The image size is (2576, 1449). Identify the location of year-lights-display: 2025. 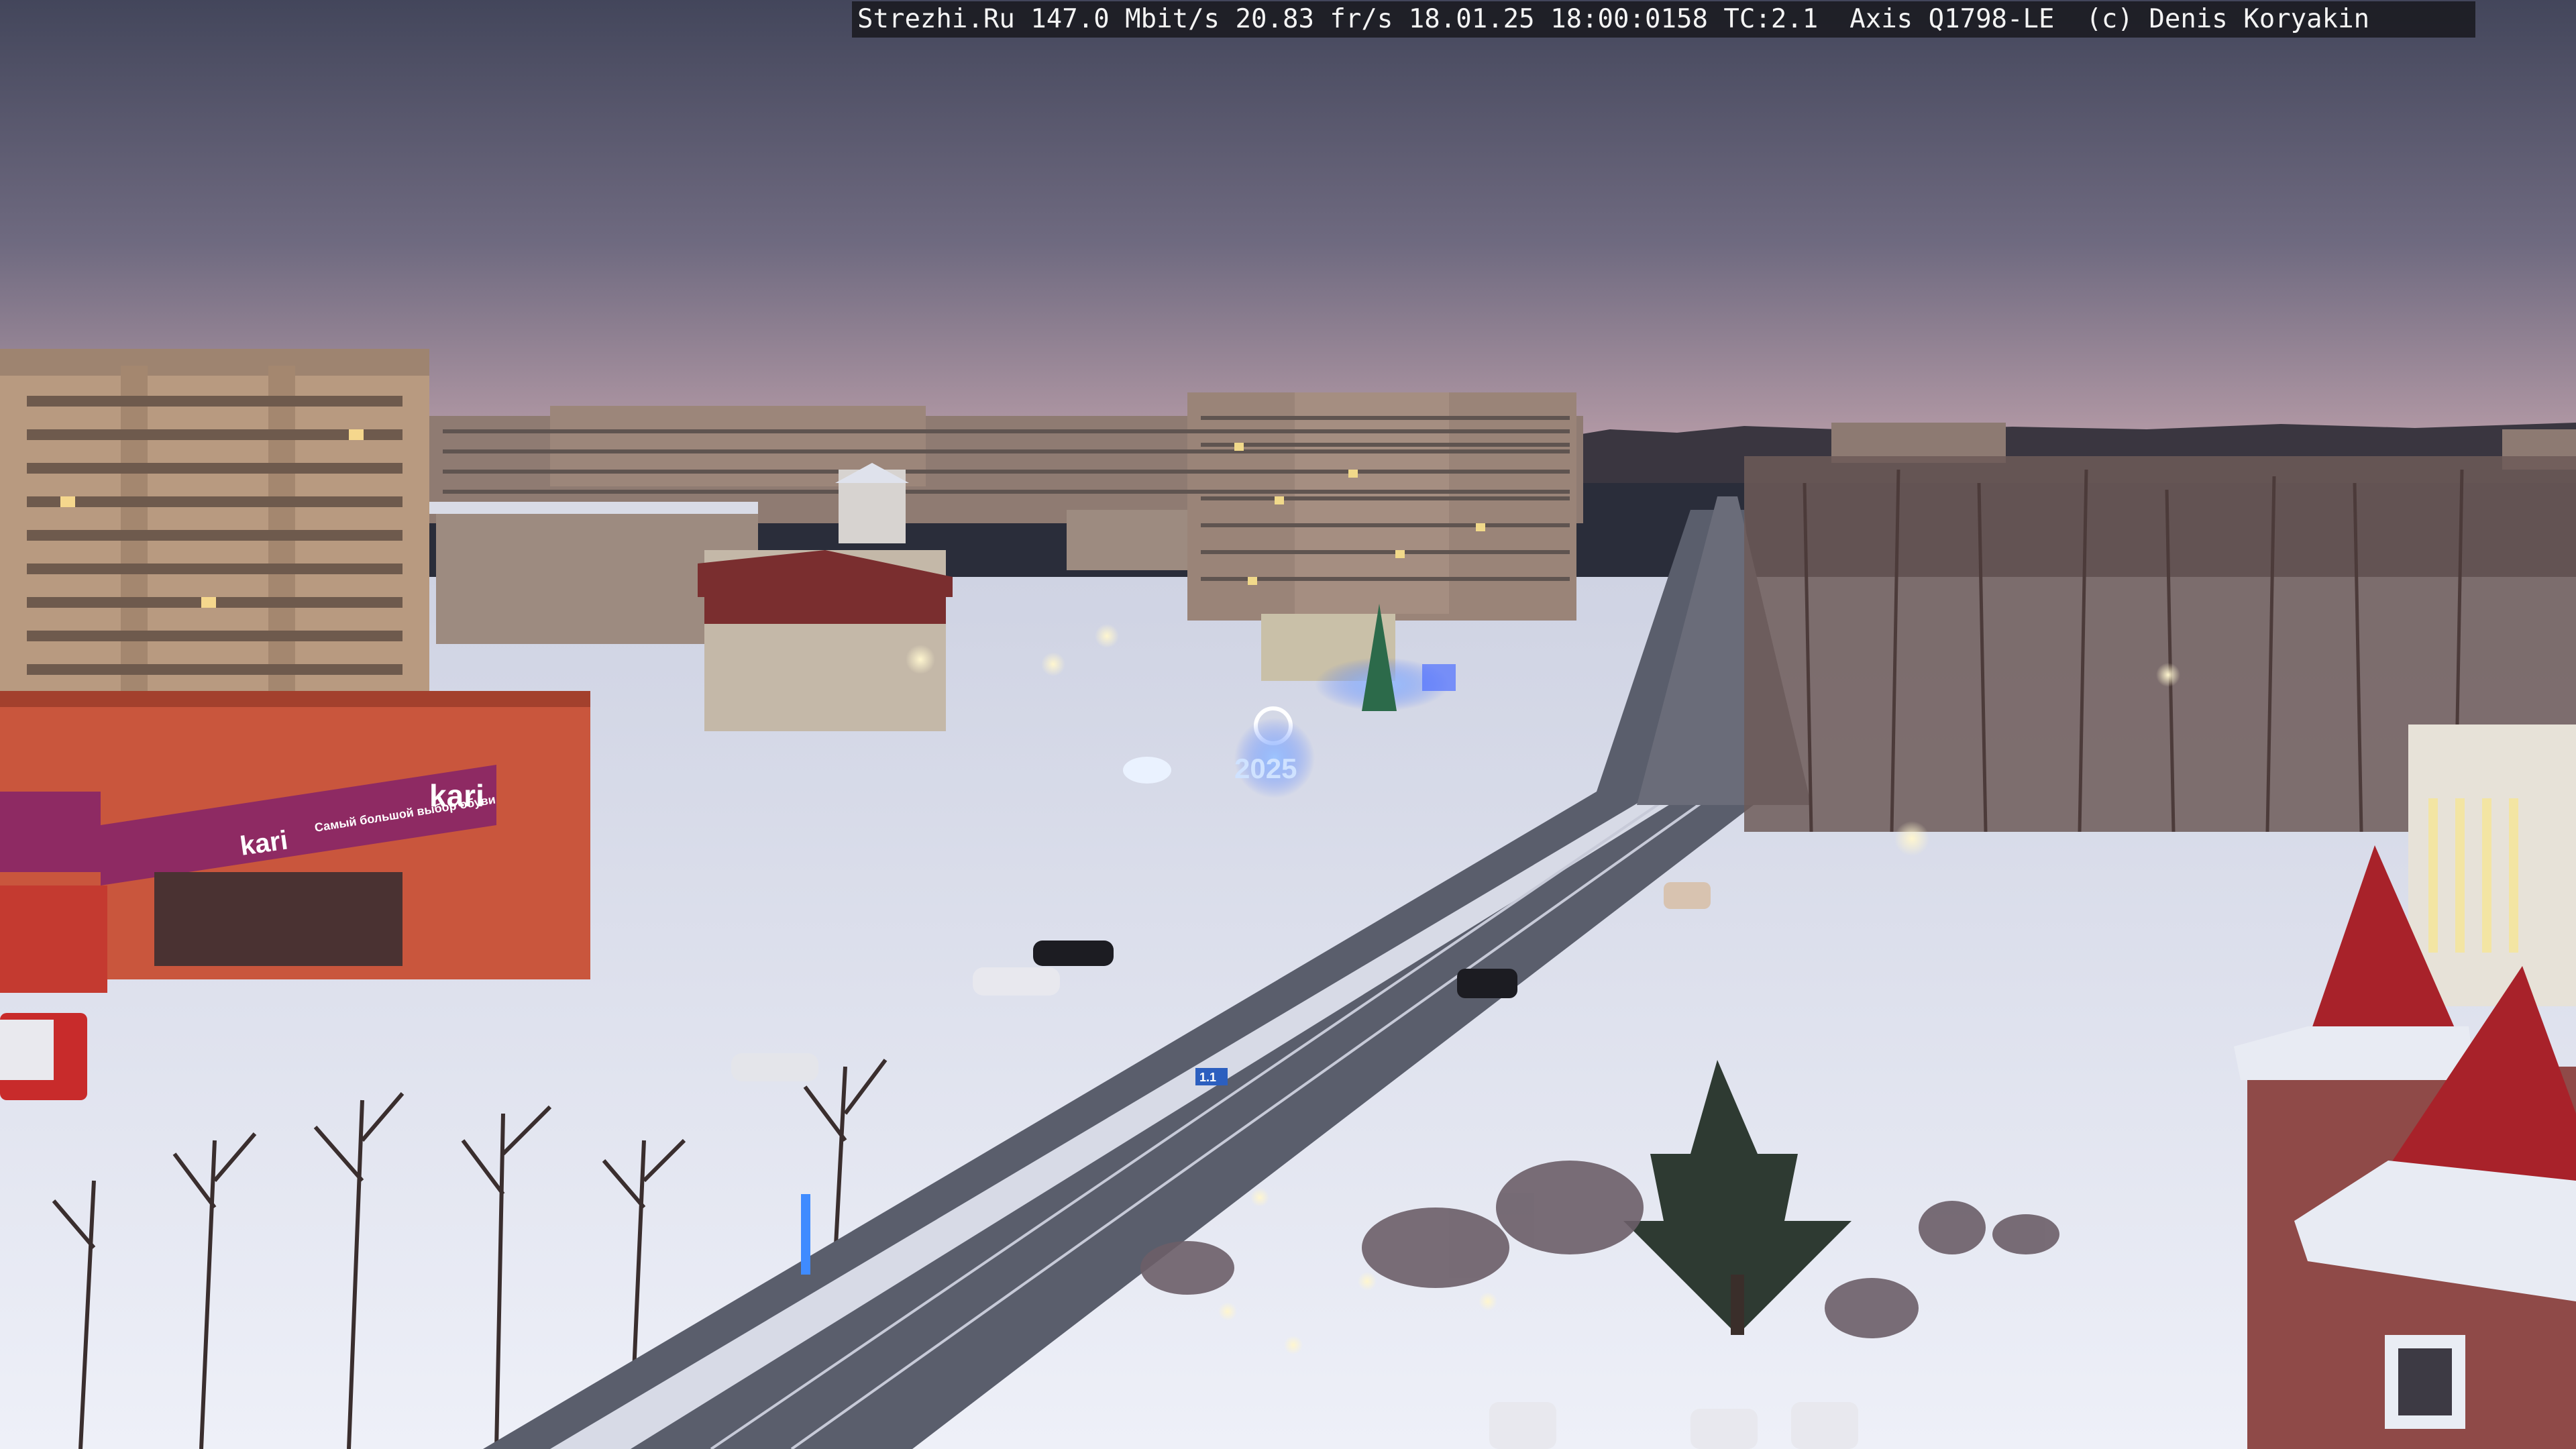
(1265, 768).